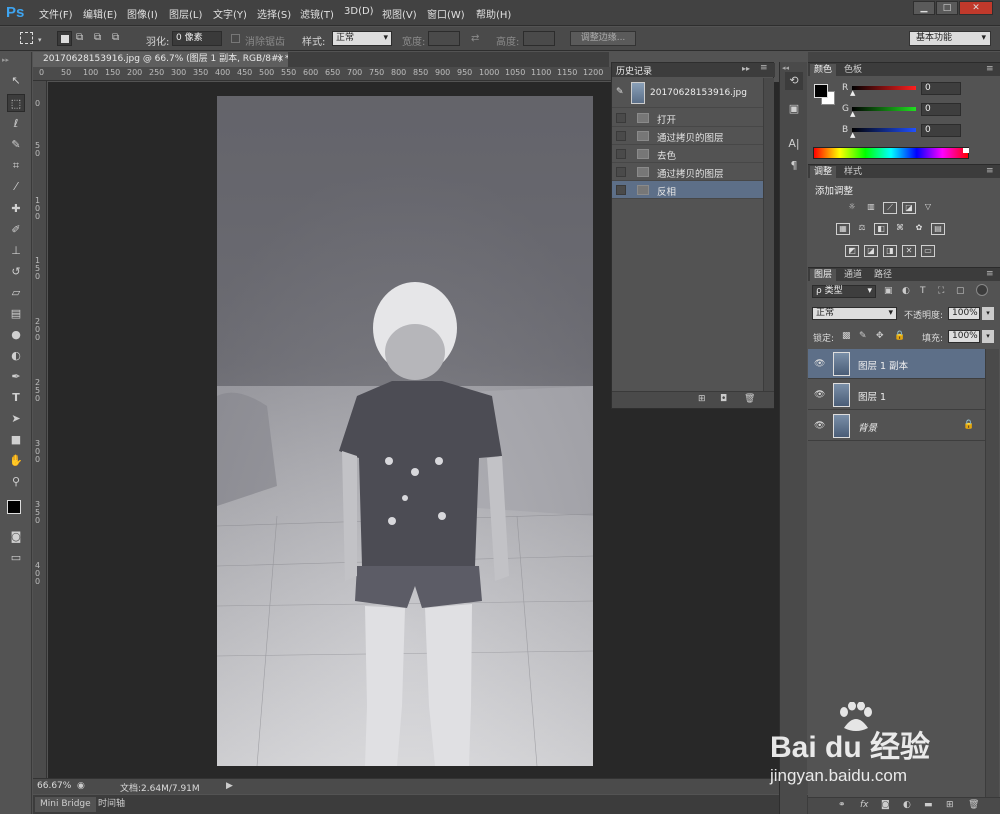  Describe the element at coordinates (634, 70) in the screenshot. I see `history-title: 历史记录` at that location.